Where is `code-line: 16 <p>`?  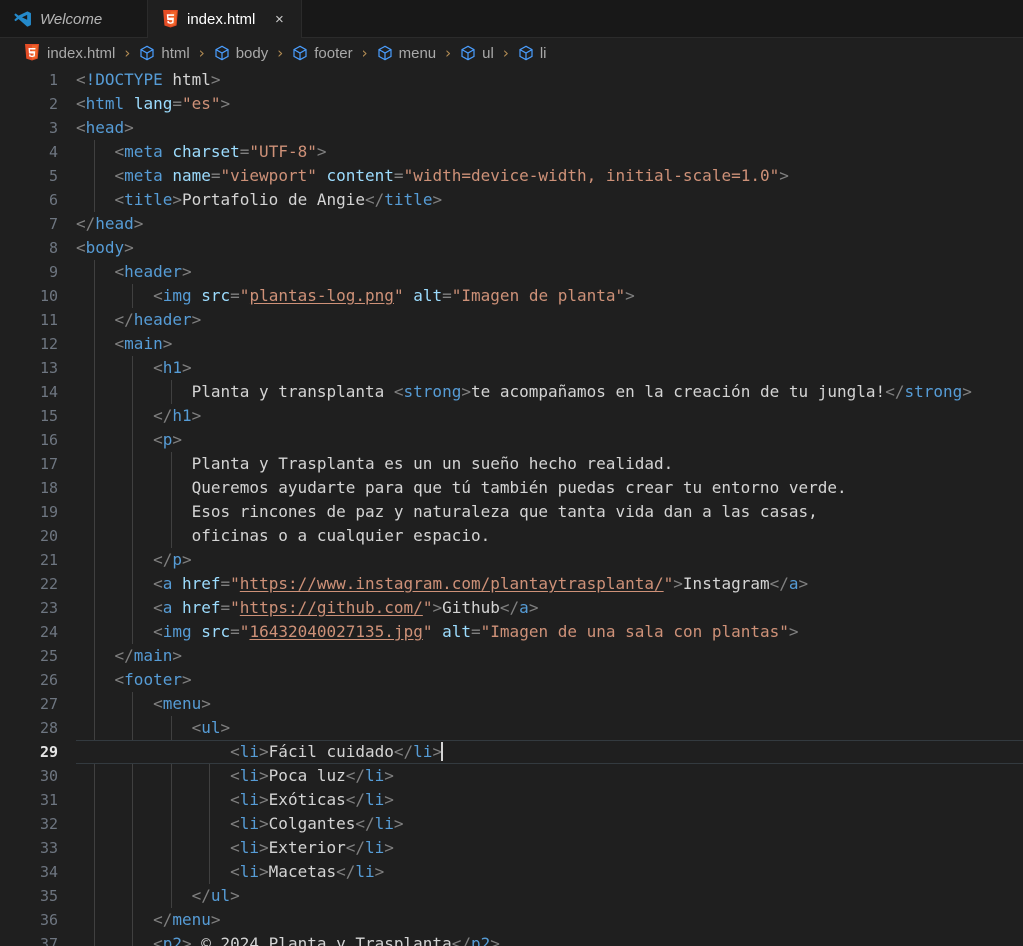
code-line: 16 <p> is located at coordinates (511, 440).